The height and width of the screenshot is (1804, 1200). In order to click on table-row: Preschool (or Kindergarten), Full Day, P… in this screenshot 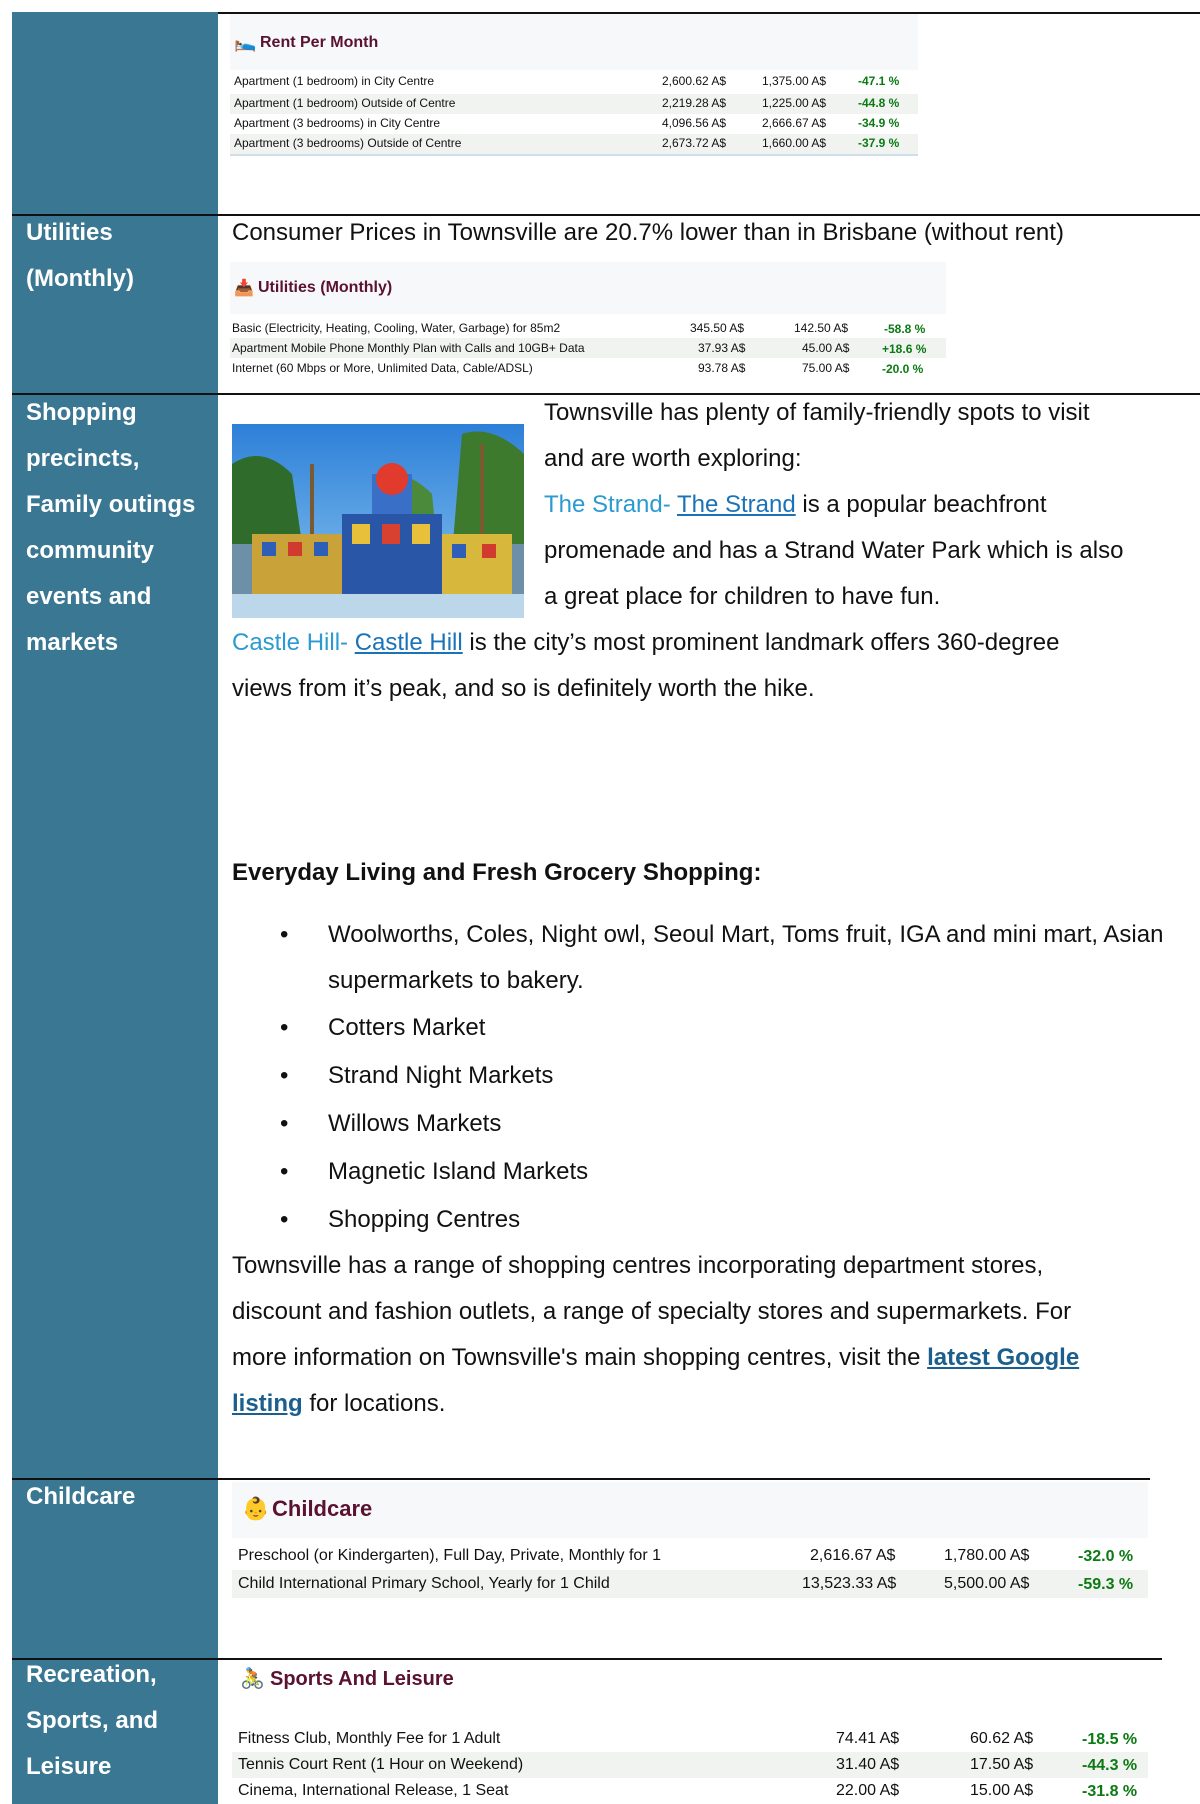, I will do `click(690, 1556)`.